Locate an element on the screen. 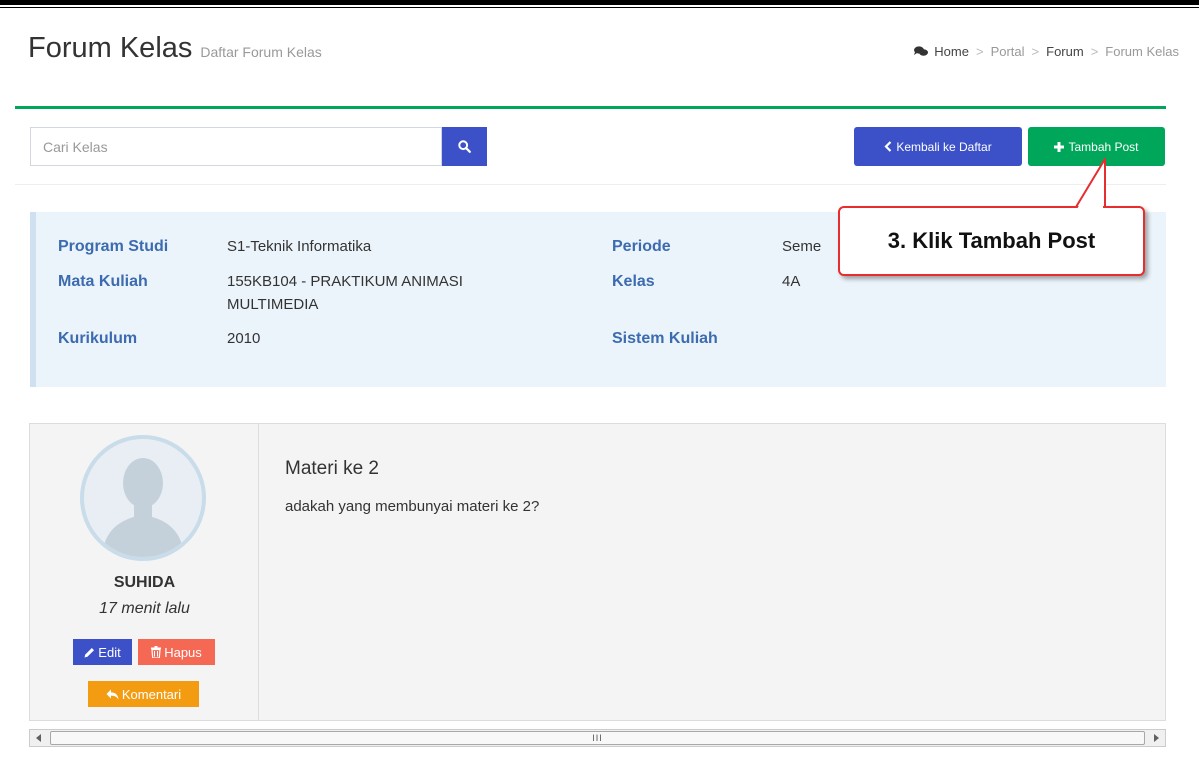 The image size is (1199, 760). post-author: SUHIDA is located at coordinates (144, 582).